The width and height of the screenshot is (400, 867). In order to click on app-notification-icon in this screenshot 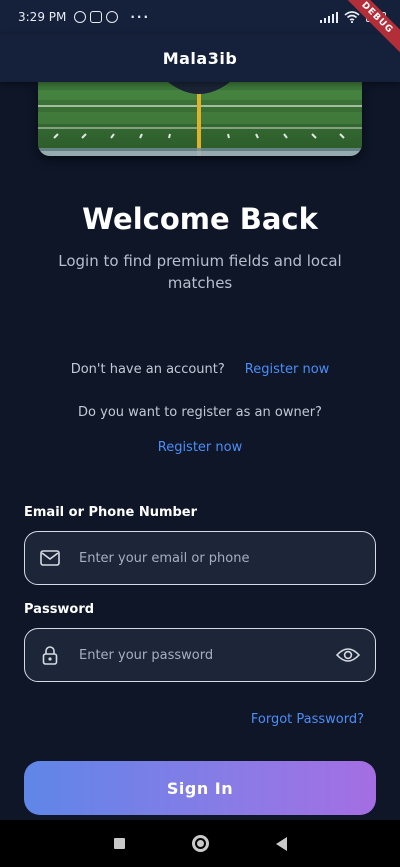, I will do `click(112, 17)`.